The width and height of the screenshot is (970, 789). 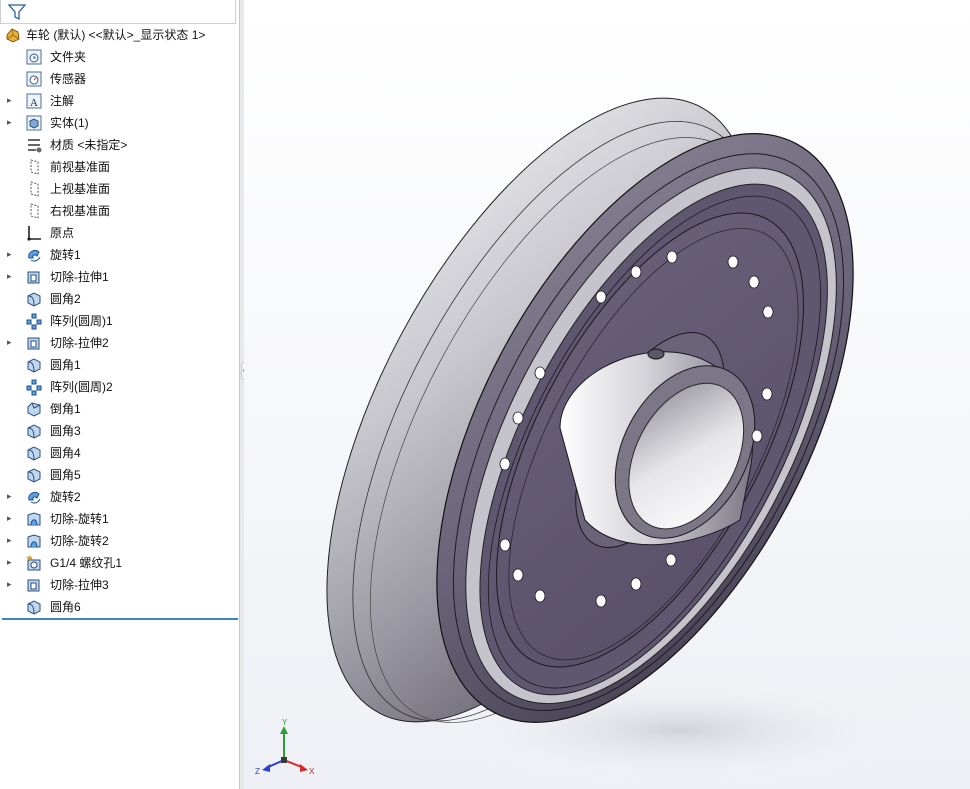 What do you see at coordinates (62, 233) in the screenshot?
I see `tree-item-label: 原点` at bounding box center [62, 233].